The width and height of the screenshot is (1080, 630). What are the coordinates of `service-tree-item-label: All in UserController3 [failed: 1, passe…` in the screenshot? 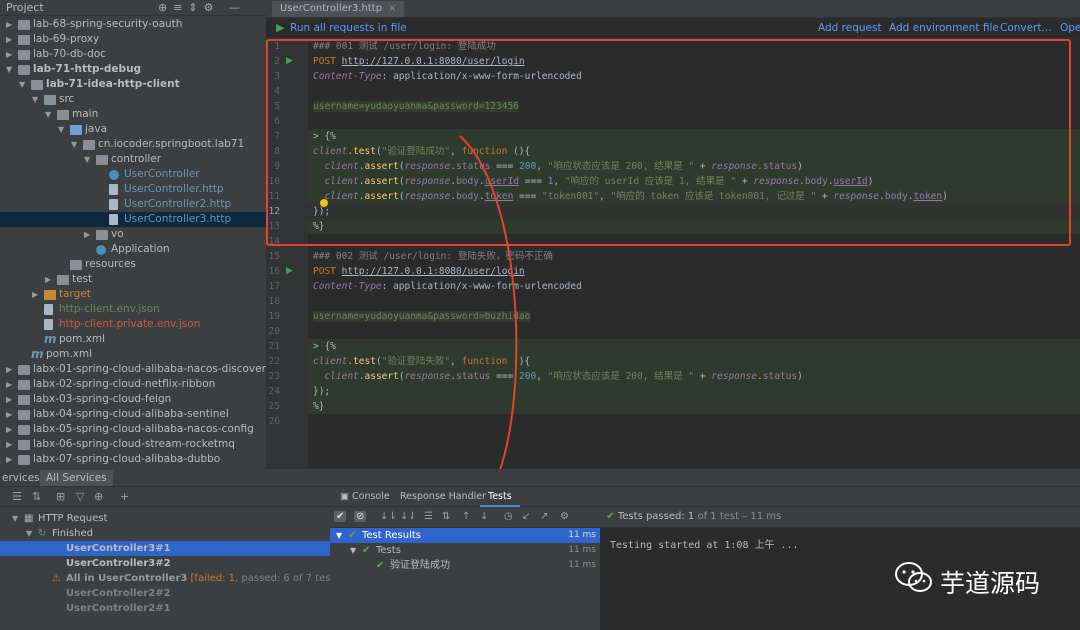 It's located at (205, 578).